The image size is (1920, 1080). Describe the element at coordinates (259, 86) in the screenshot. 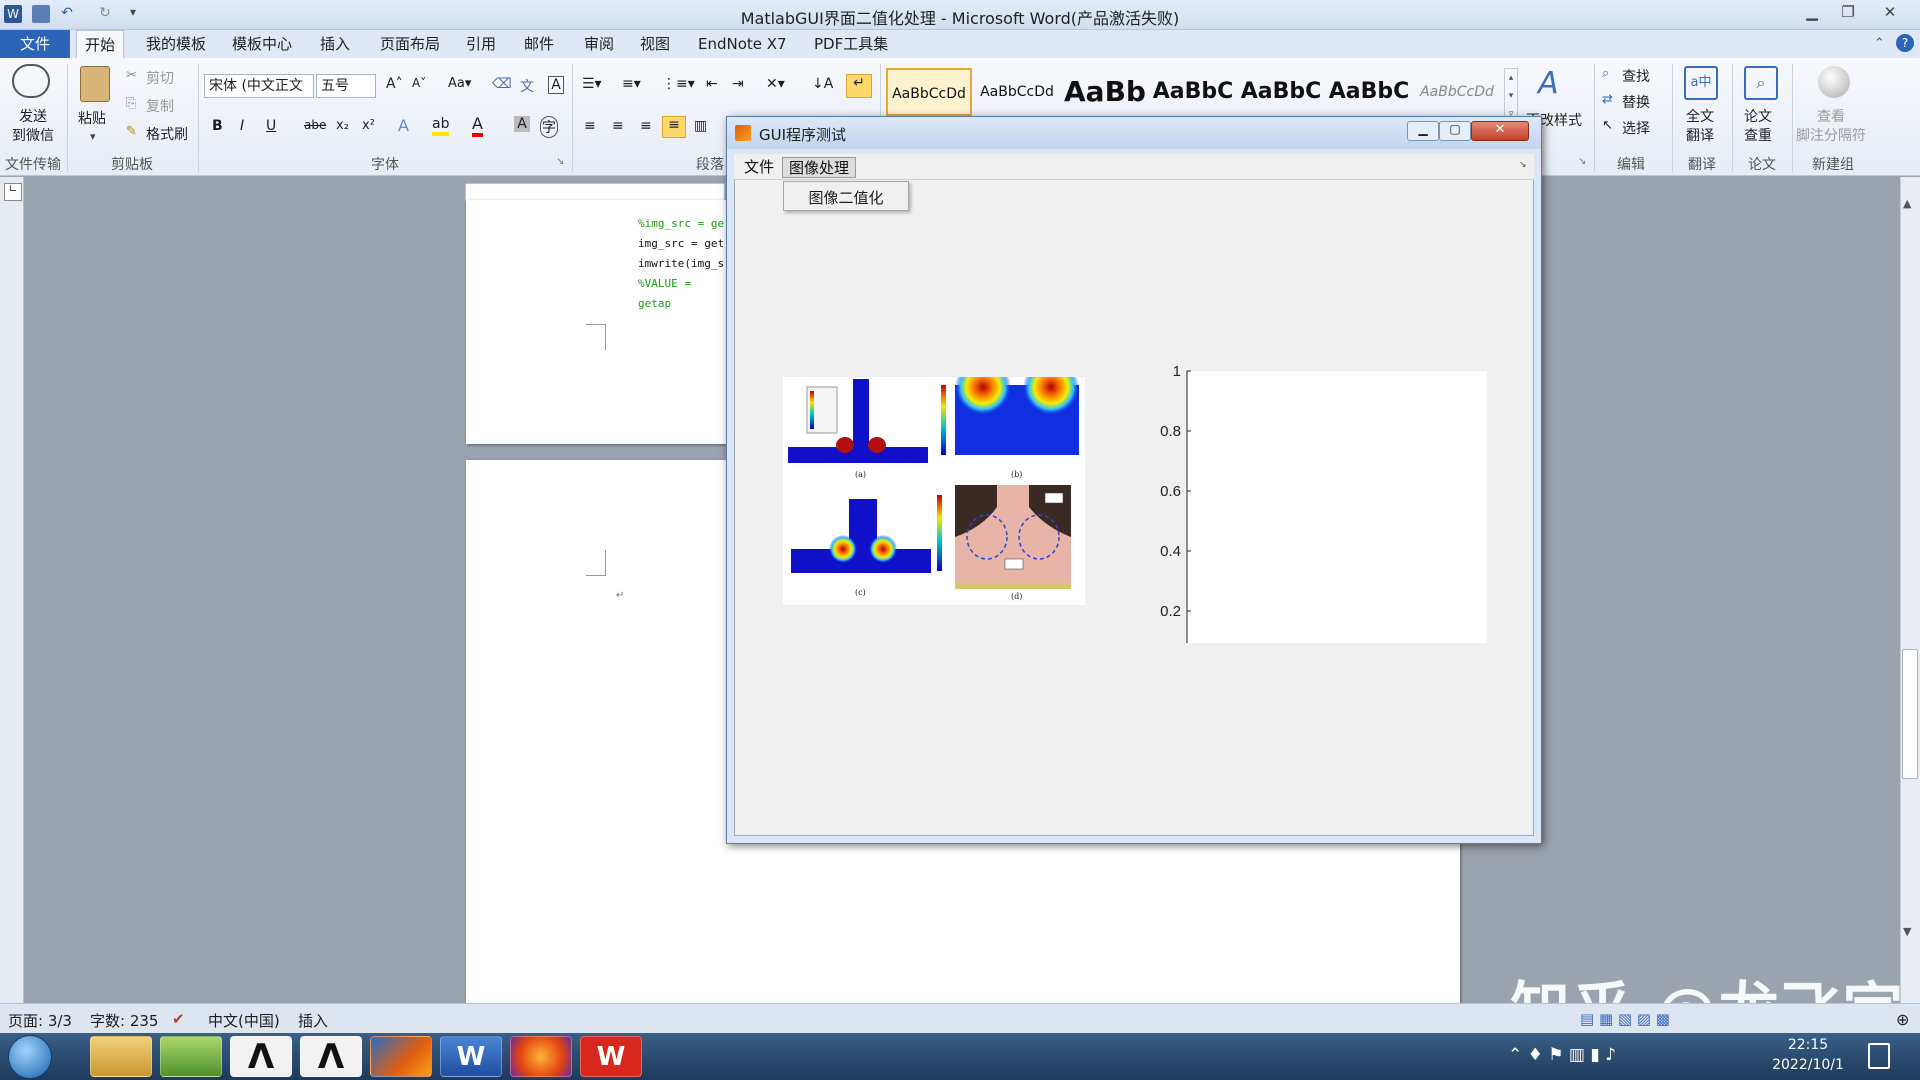

I see `font-name-combo: 宋体 (中文正文` at that location.